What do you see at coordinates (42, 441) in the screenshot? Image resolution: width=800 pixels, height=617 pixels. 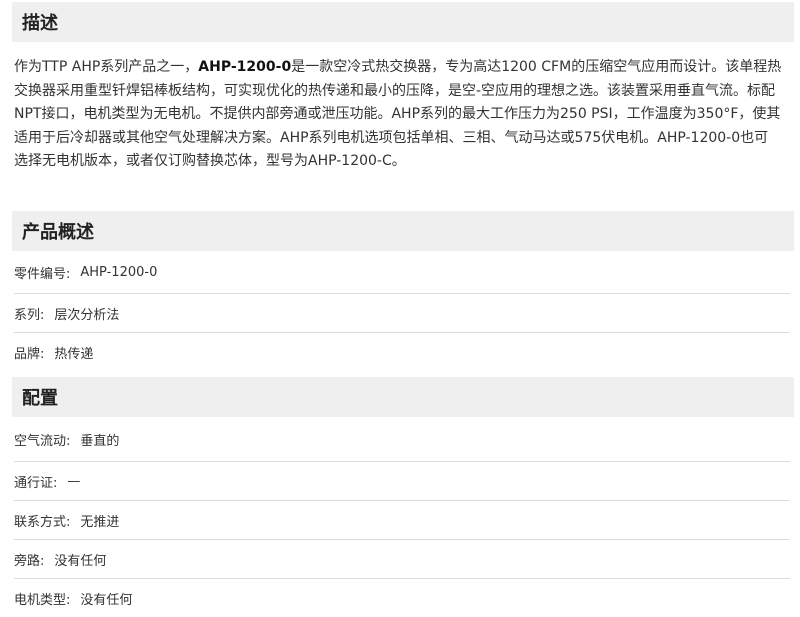 I see `spec-label: 空气流动:` at bounding box center [42, 441].